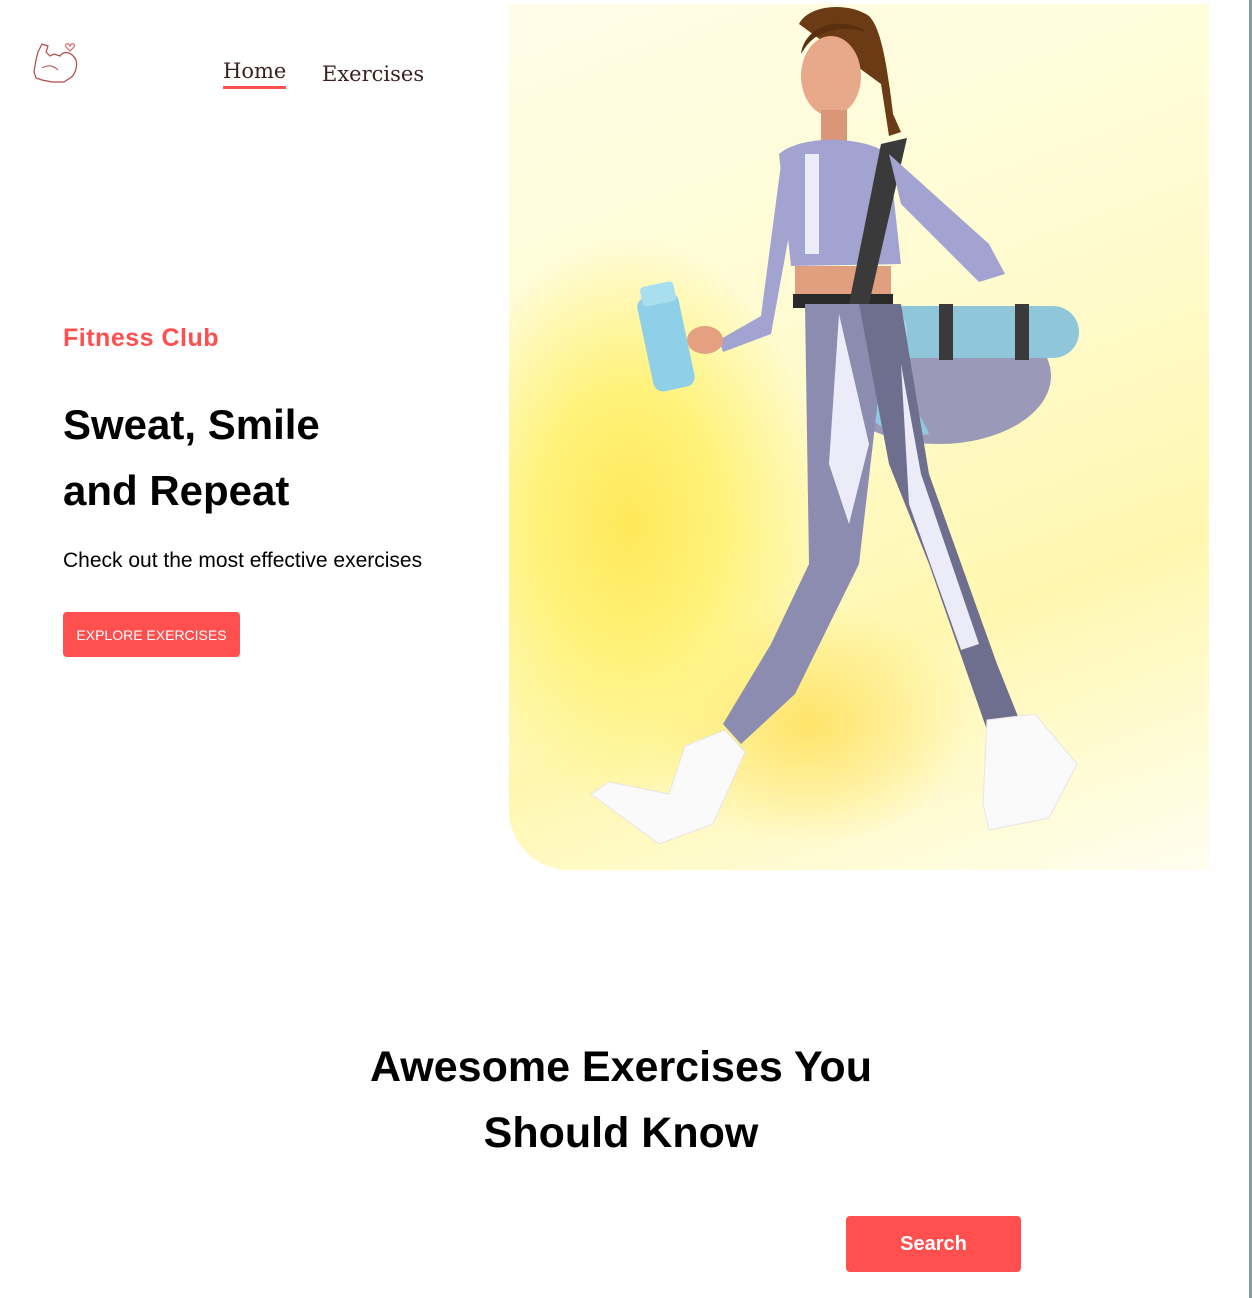 The width and height of the screenshot is (1252, 1298). What do you see at coordinates (151, 634) in the screenshot?
I see `explore-exercises-button: EXPLORE EXERCISES` at bounding box center [151, 634].